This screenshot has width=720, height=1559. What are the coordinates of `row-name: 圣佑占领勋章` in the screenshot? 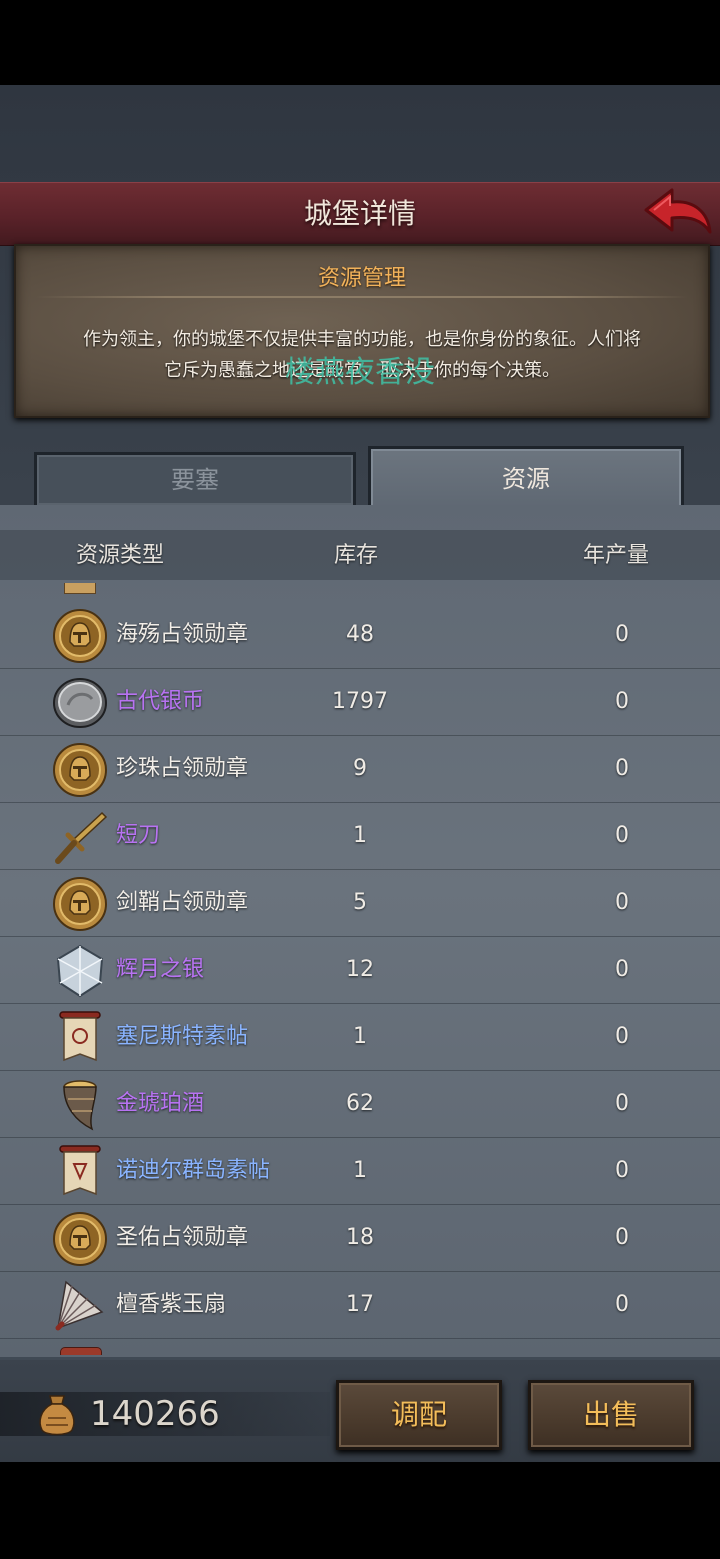 It's located at (182, 1237).